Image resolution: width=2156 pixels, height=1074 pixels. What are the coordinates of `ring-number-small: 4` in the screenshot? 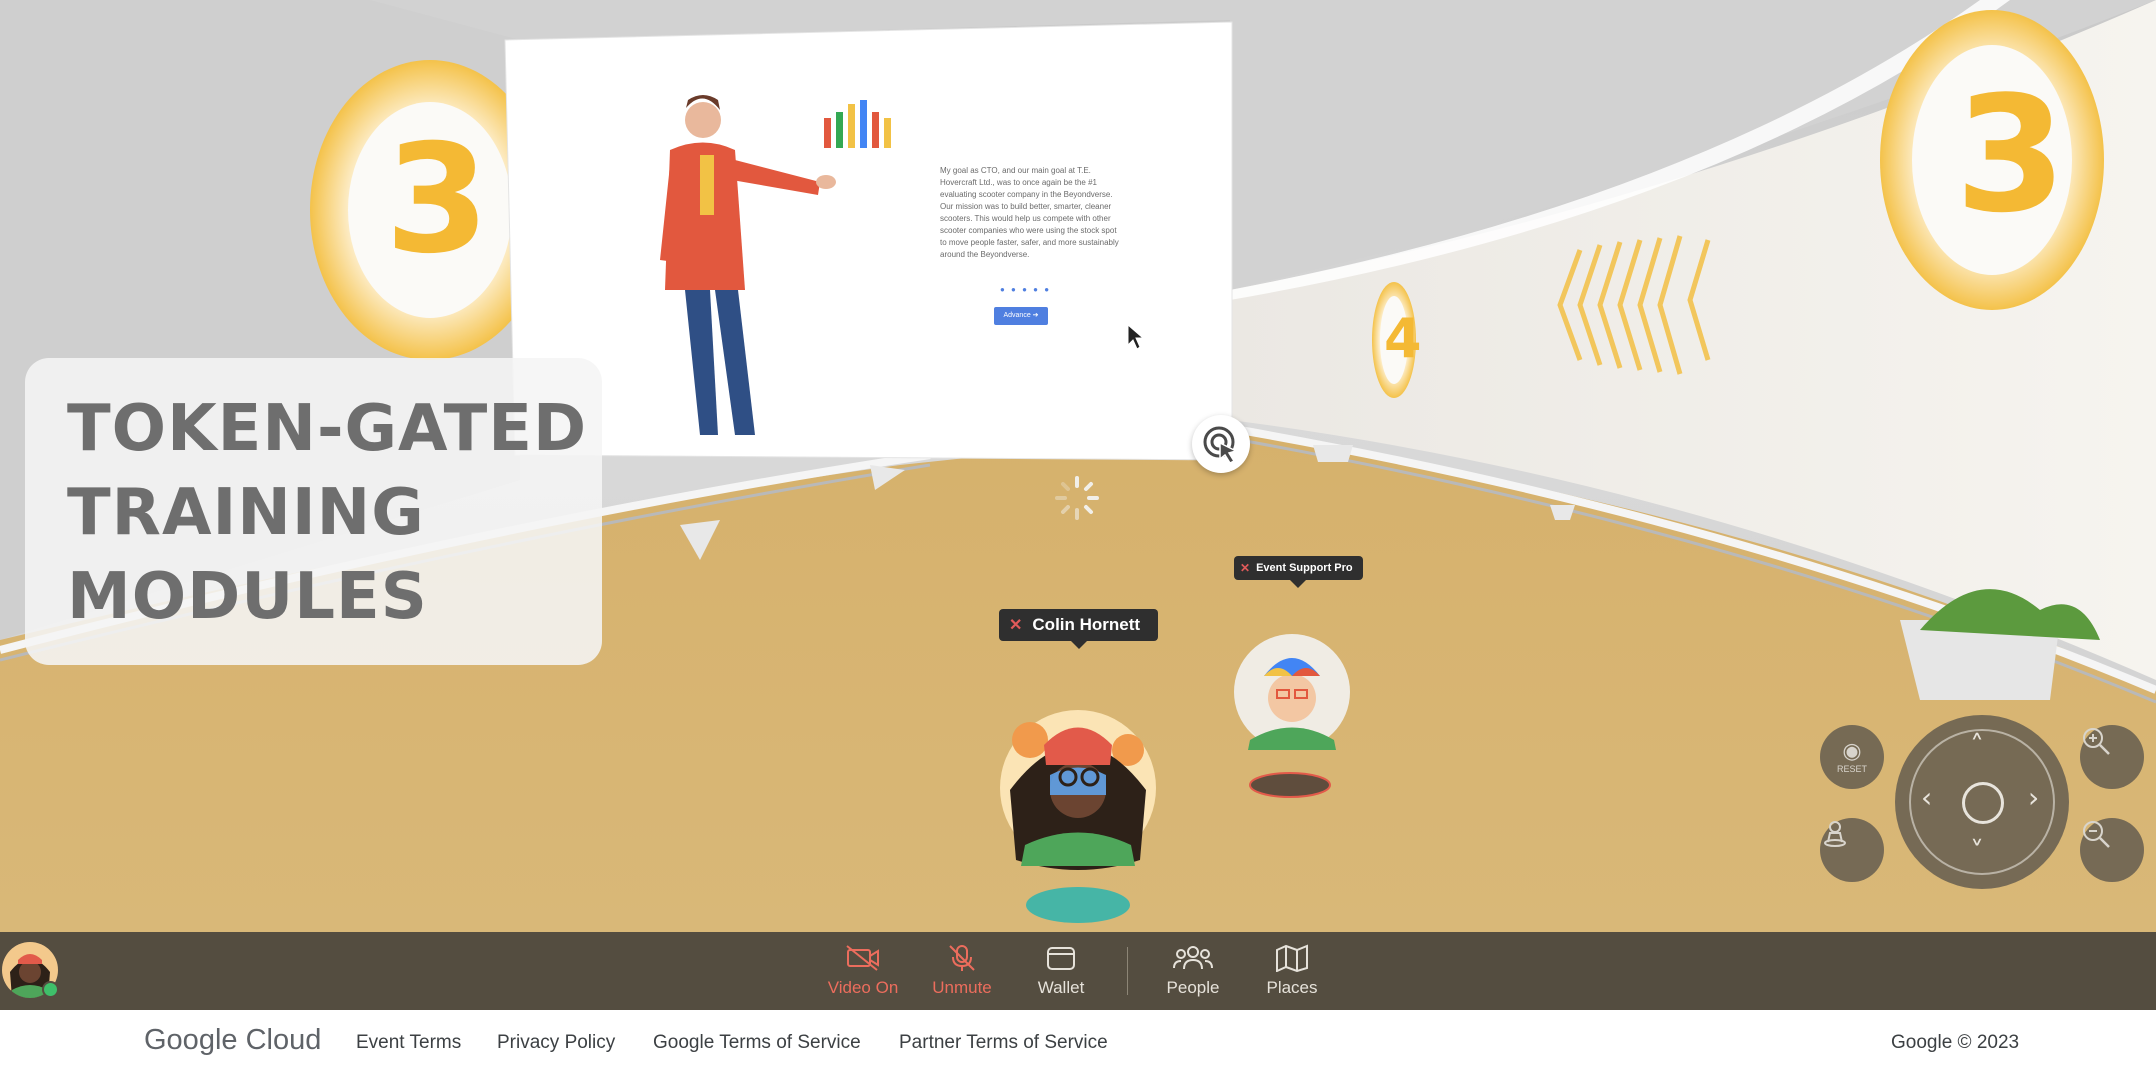 It's located at (1403, 338).